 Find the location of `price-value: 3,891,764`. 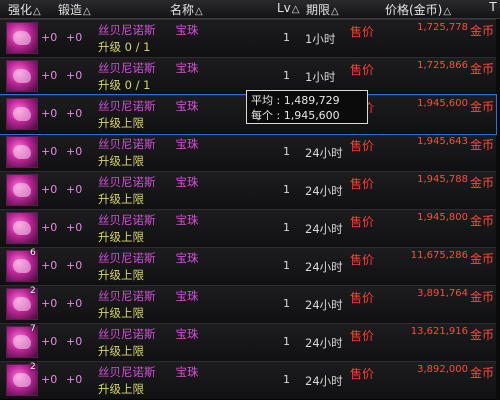

price-value: 3,891,764 is located at coordinates (442, 293).